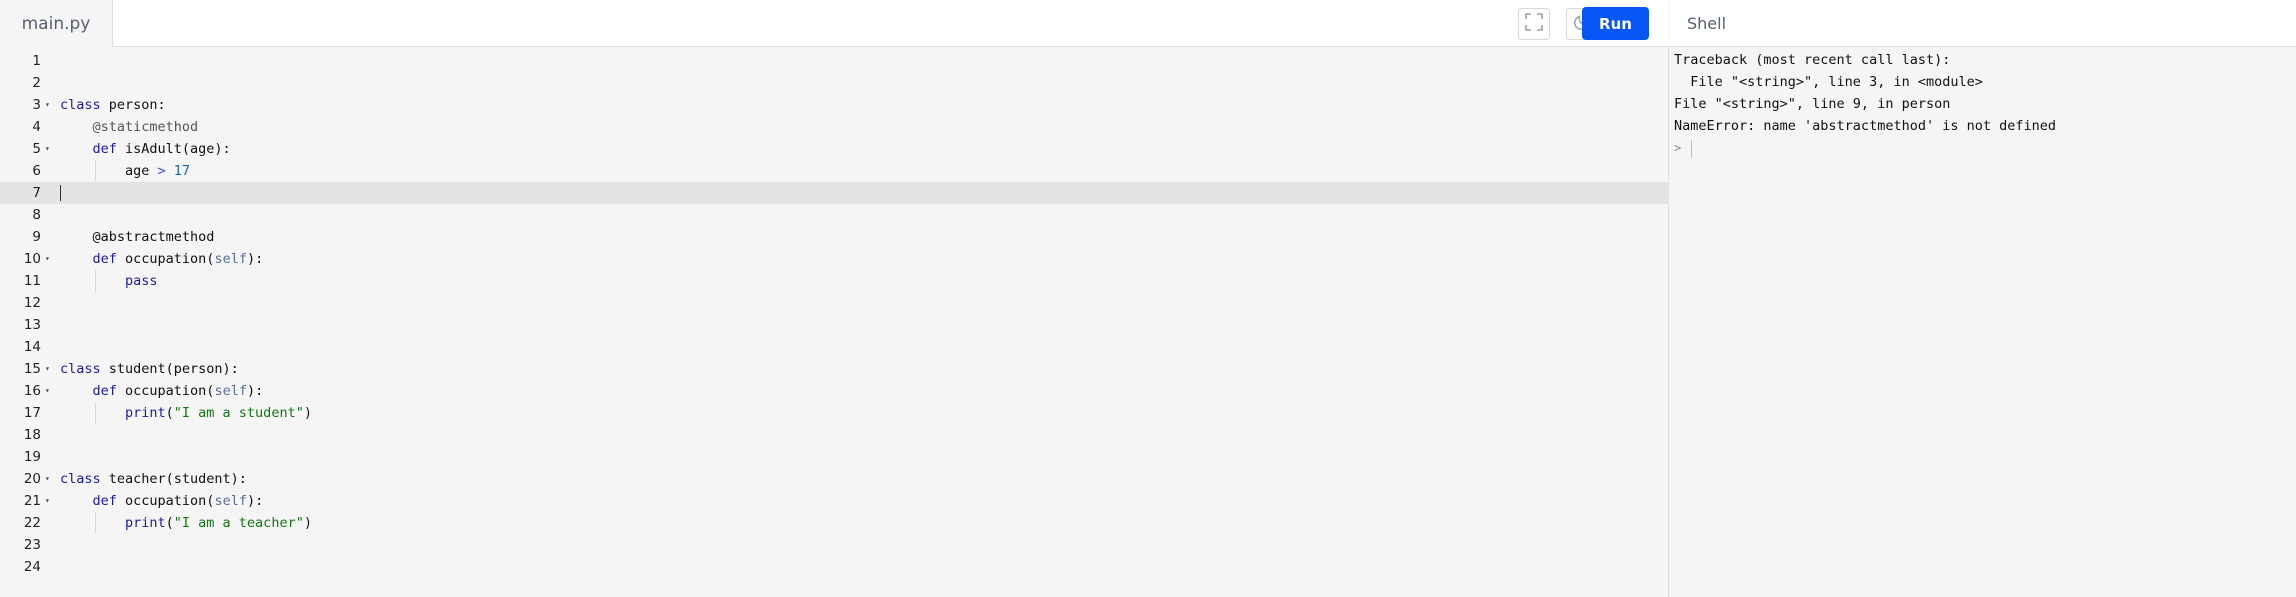 The width and height of the screenshot is (2296, 597). Describe the element at coordinates (834, 259) in the screenshot. I see `code-line: 10 ▾ def occupation(self):` at that location.